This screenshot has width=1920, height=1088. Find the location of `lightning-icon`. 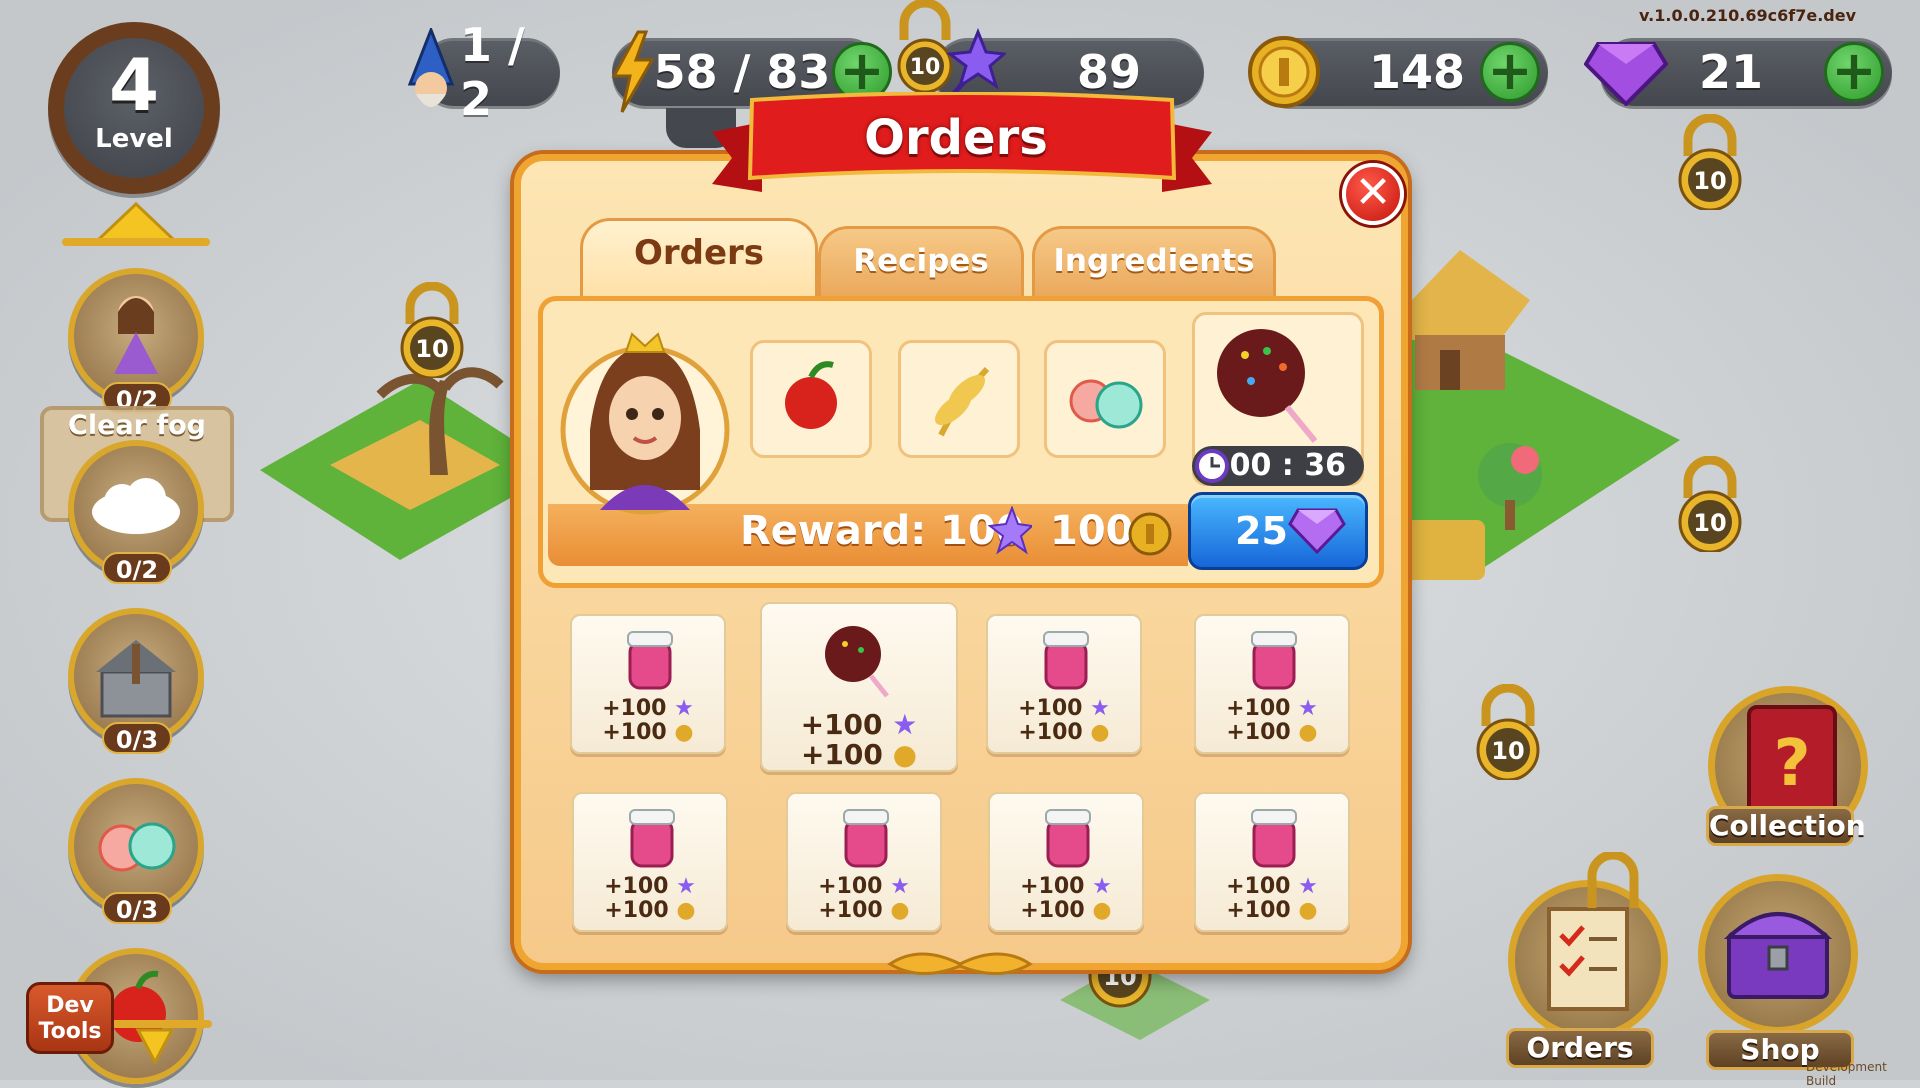

lightning-icon is located at coordinates (633, 71).